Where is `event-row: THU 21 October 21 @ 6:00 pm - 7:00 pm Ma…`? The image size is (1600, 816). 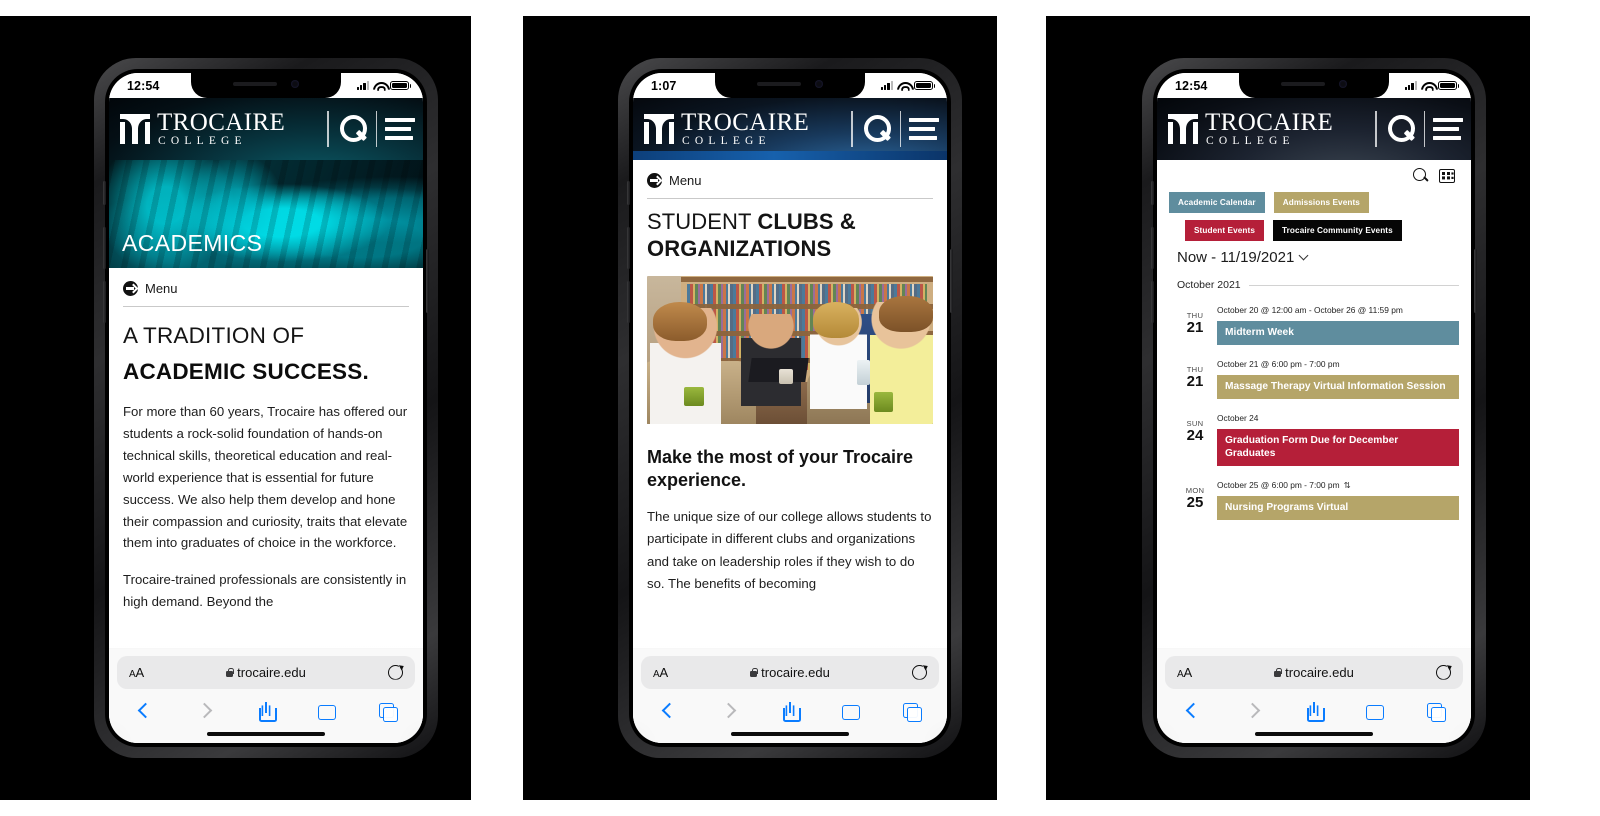
event-row: THU 21 October 21 @ 6:00 pm - 7:00 pm Ma… is located at coordinates (1320, 379).